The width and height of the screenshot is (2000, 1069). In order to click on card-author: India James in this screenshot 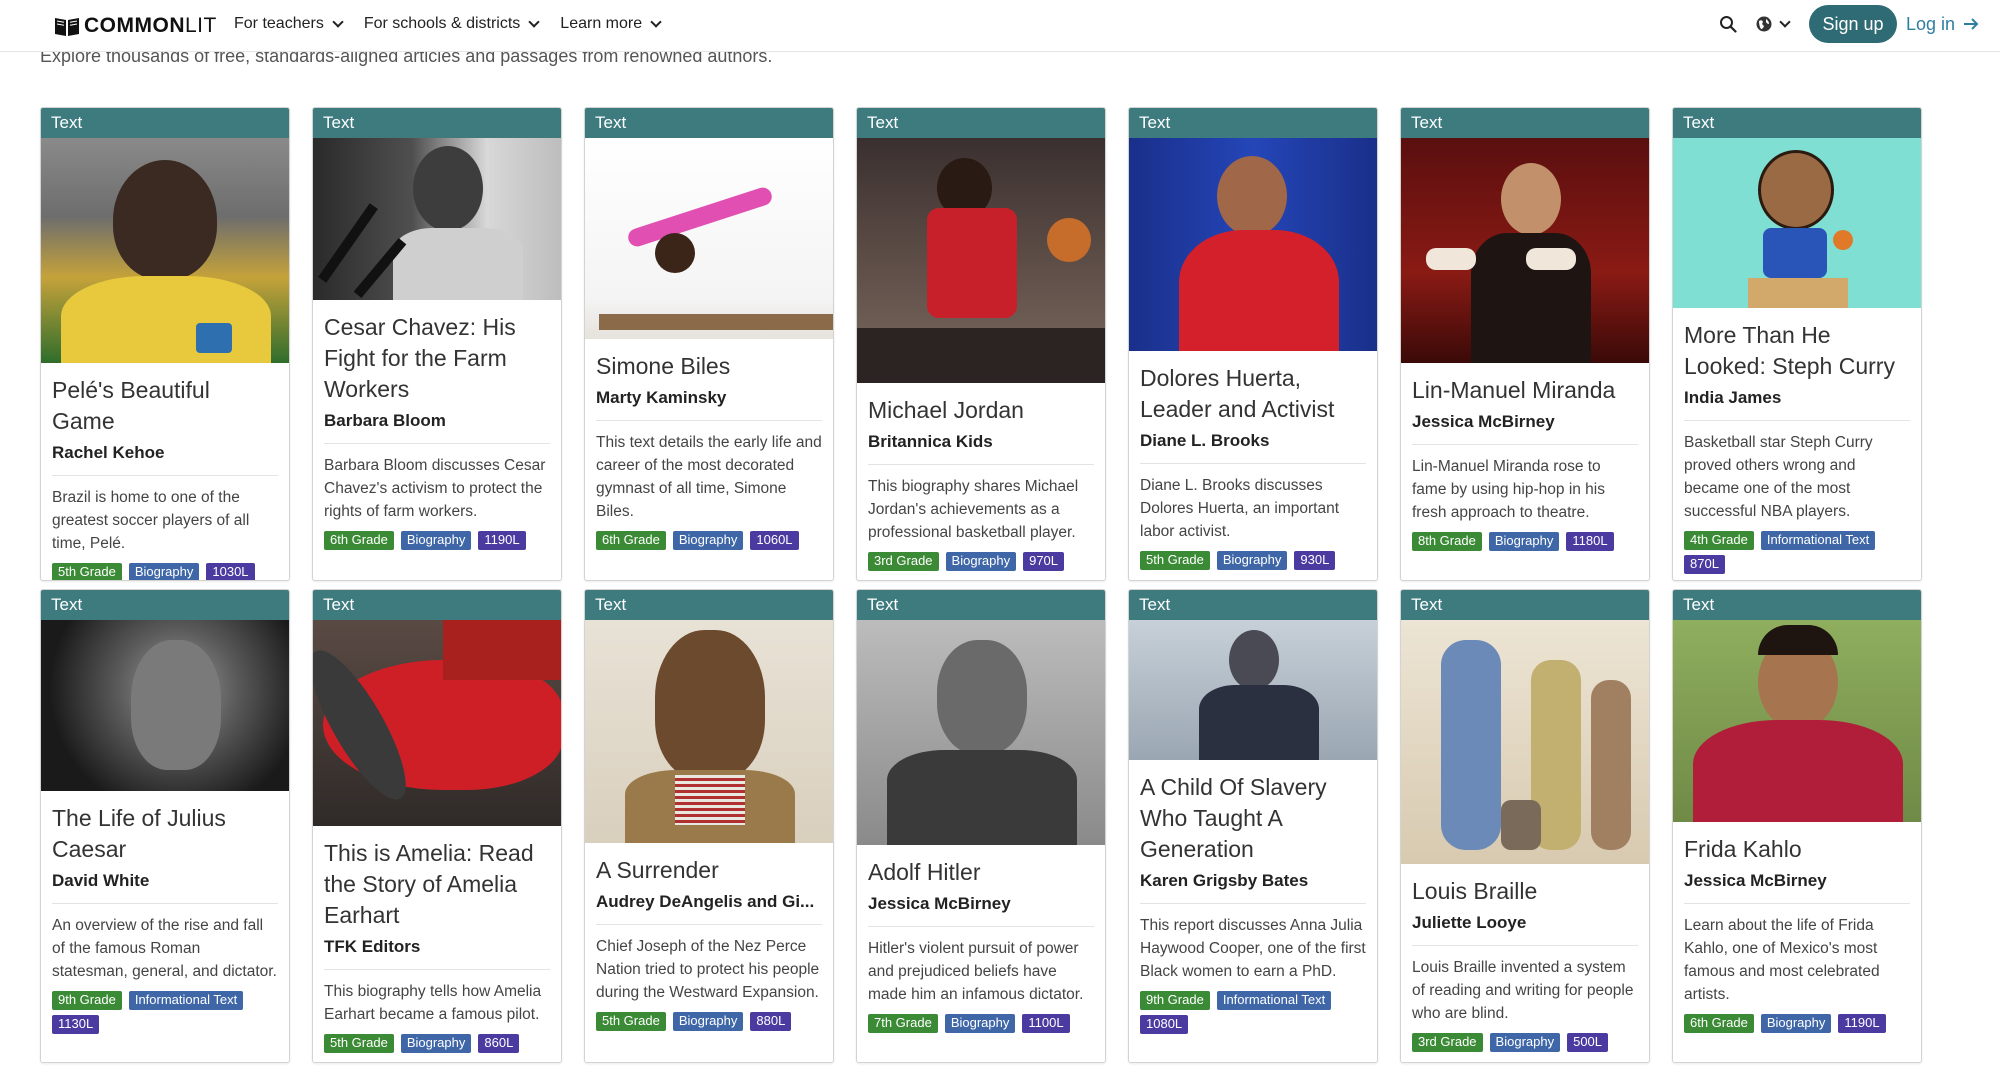, I will do `click(1797, 404)`.